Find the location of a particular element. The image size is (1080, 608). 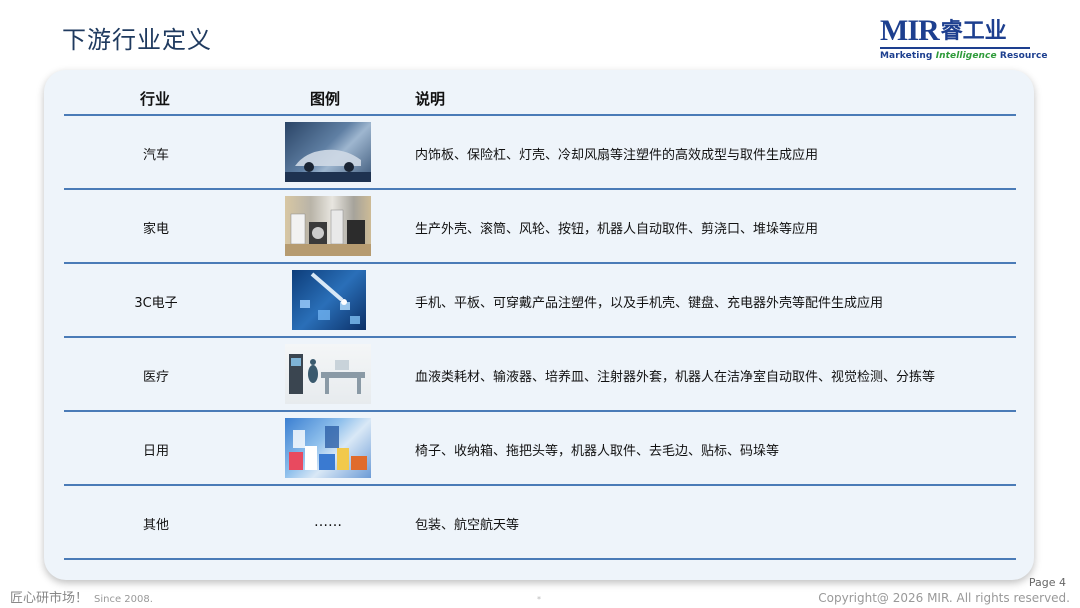

page-title: 下游行业定义 is located at coordinates (137, 40).